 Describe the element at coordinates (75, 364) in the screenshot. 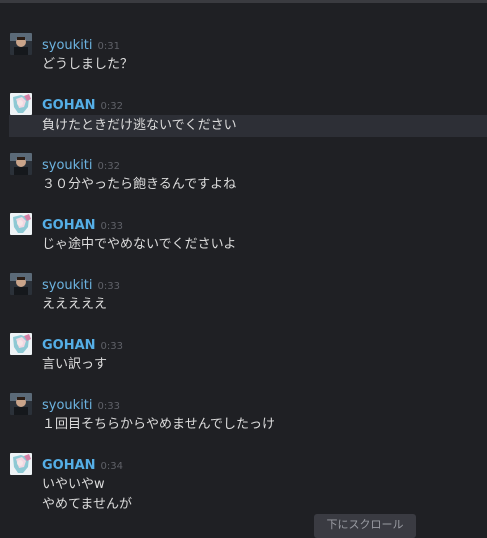

I see `message-text: 言い訳っす` at that location.